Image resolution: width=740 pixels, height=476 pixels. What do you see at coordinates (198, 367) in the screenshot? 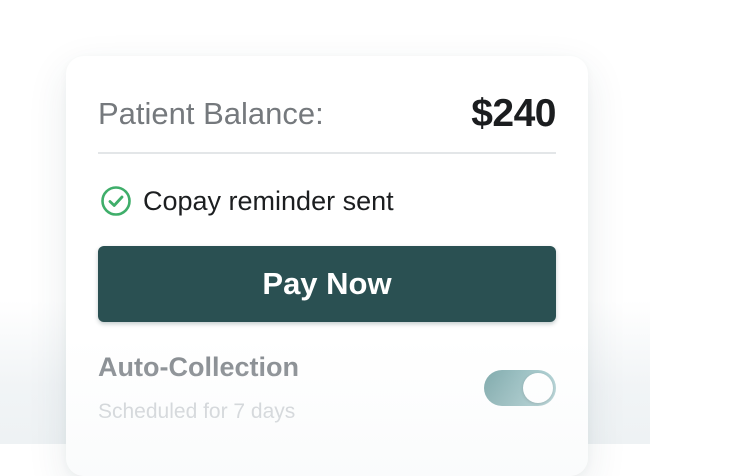
I see `auto-collection-title: Auto-Collection` at bounding box center [198, 367].